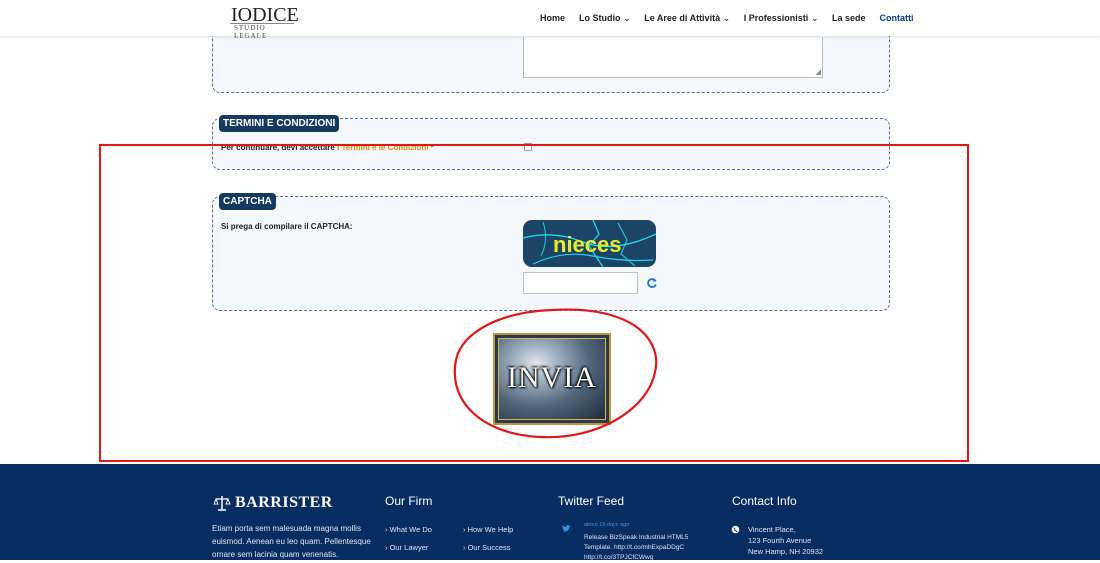 Image resolution: width=1100 pixels, height=563 pixels. I want to click on nav-label: La sede, so click(849, 18).